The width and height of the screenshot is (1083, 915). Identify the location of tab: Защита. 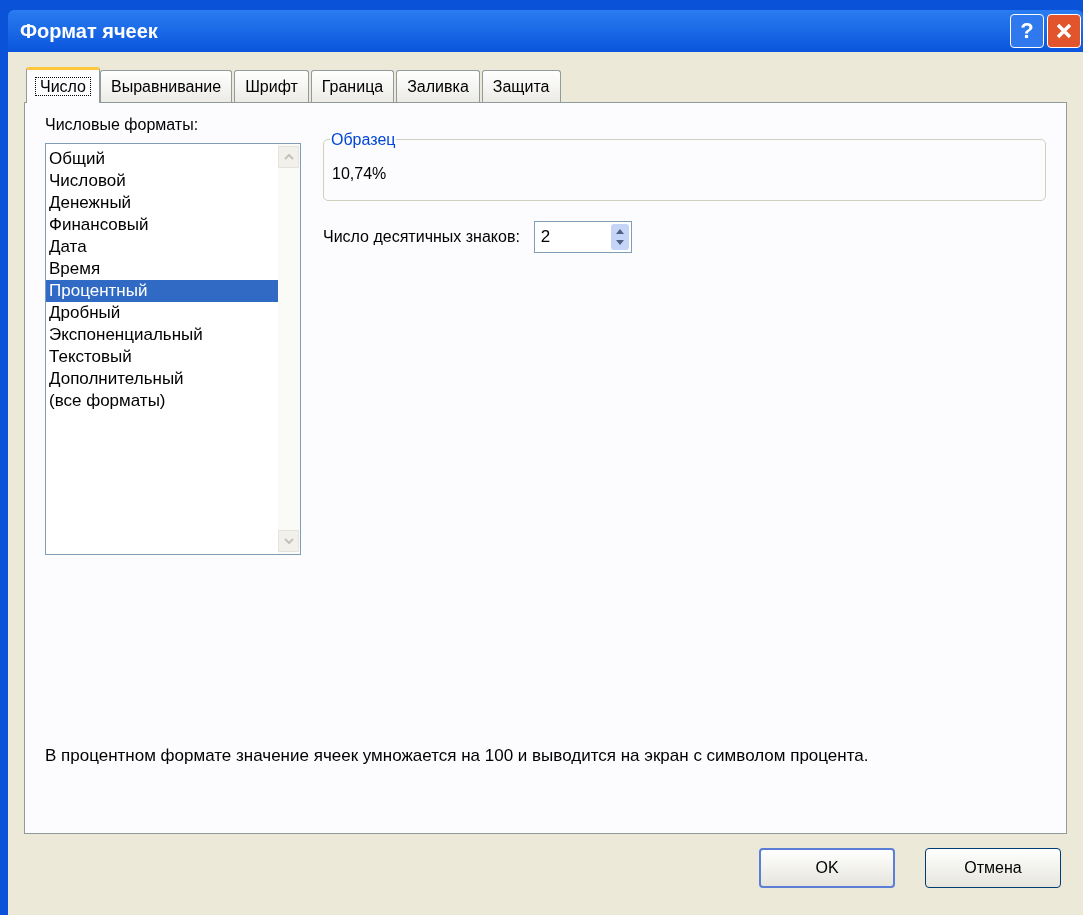
(521, 86).